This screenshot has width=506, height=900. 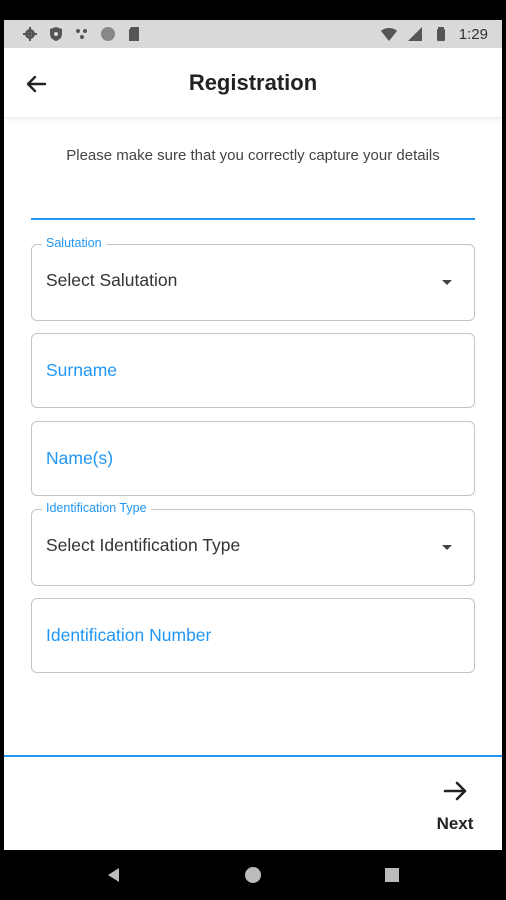 What do you see at coordinates (253, 756) in the screenshot?
I see `footer-divider` at bounding box center [253, 756].